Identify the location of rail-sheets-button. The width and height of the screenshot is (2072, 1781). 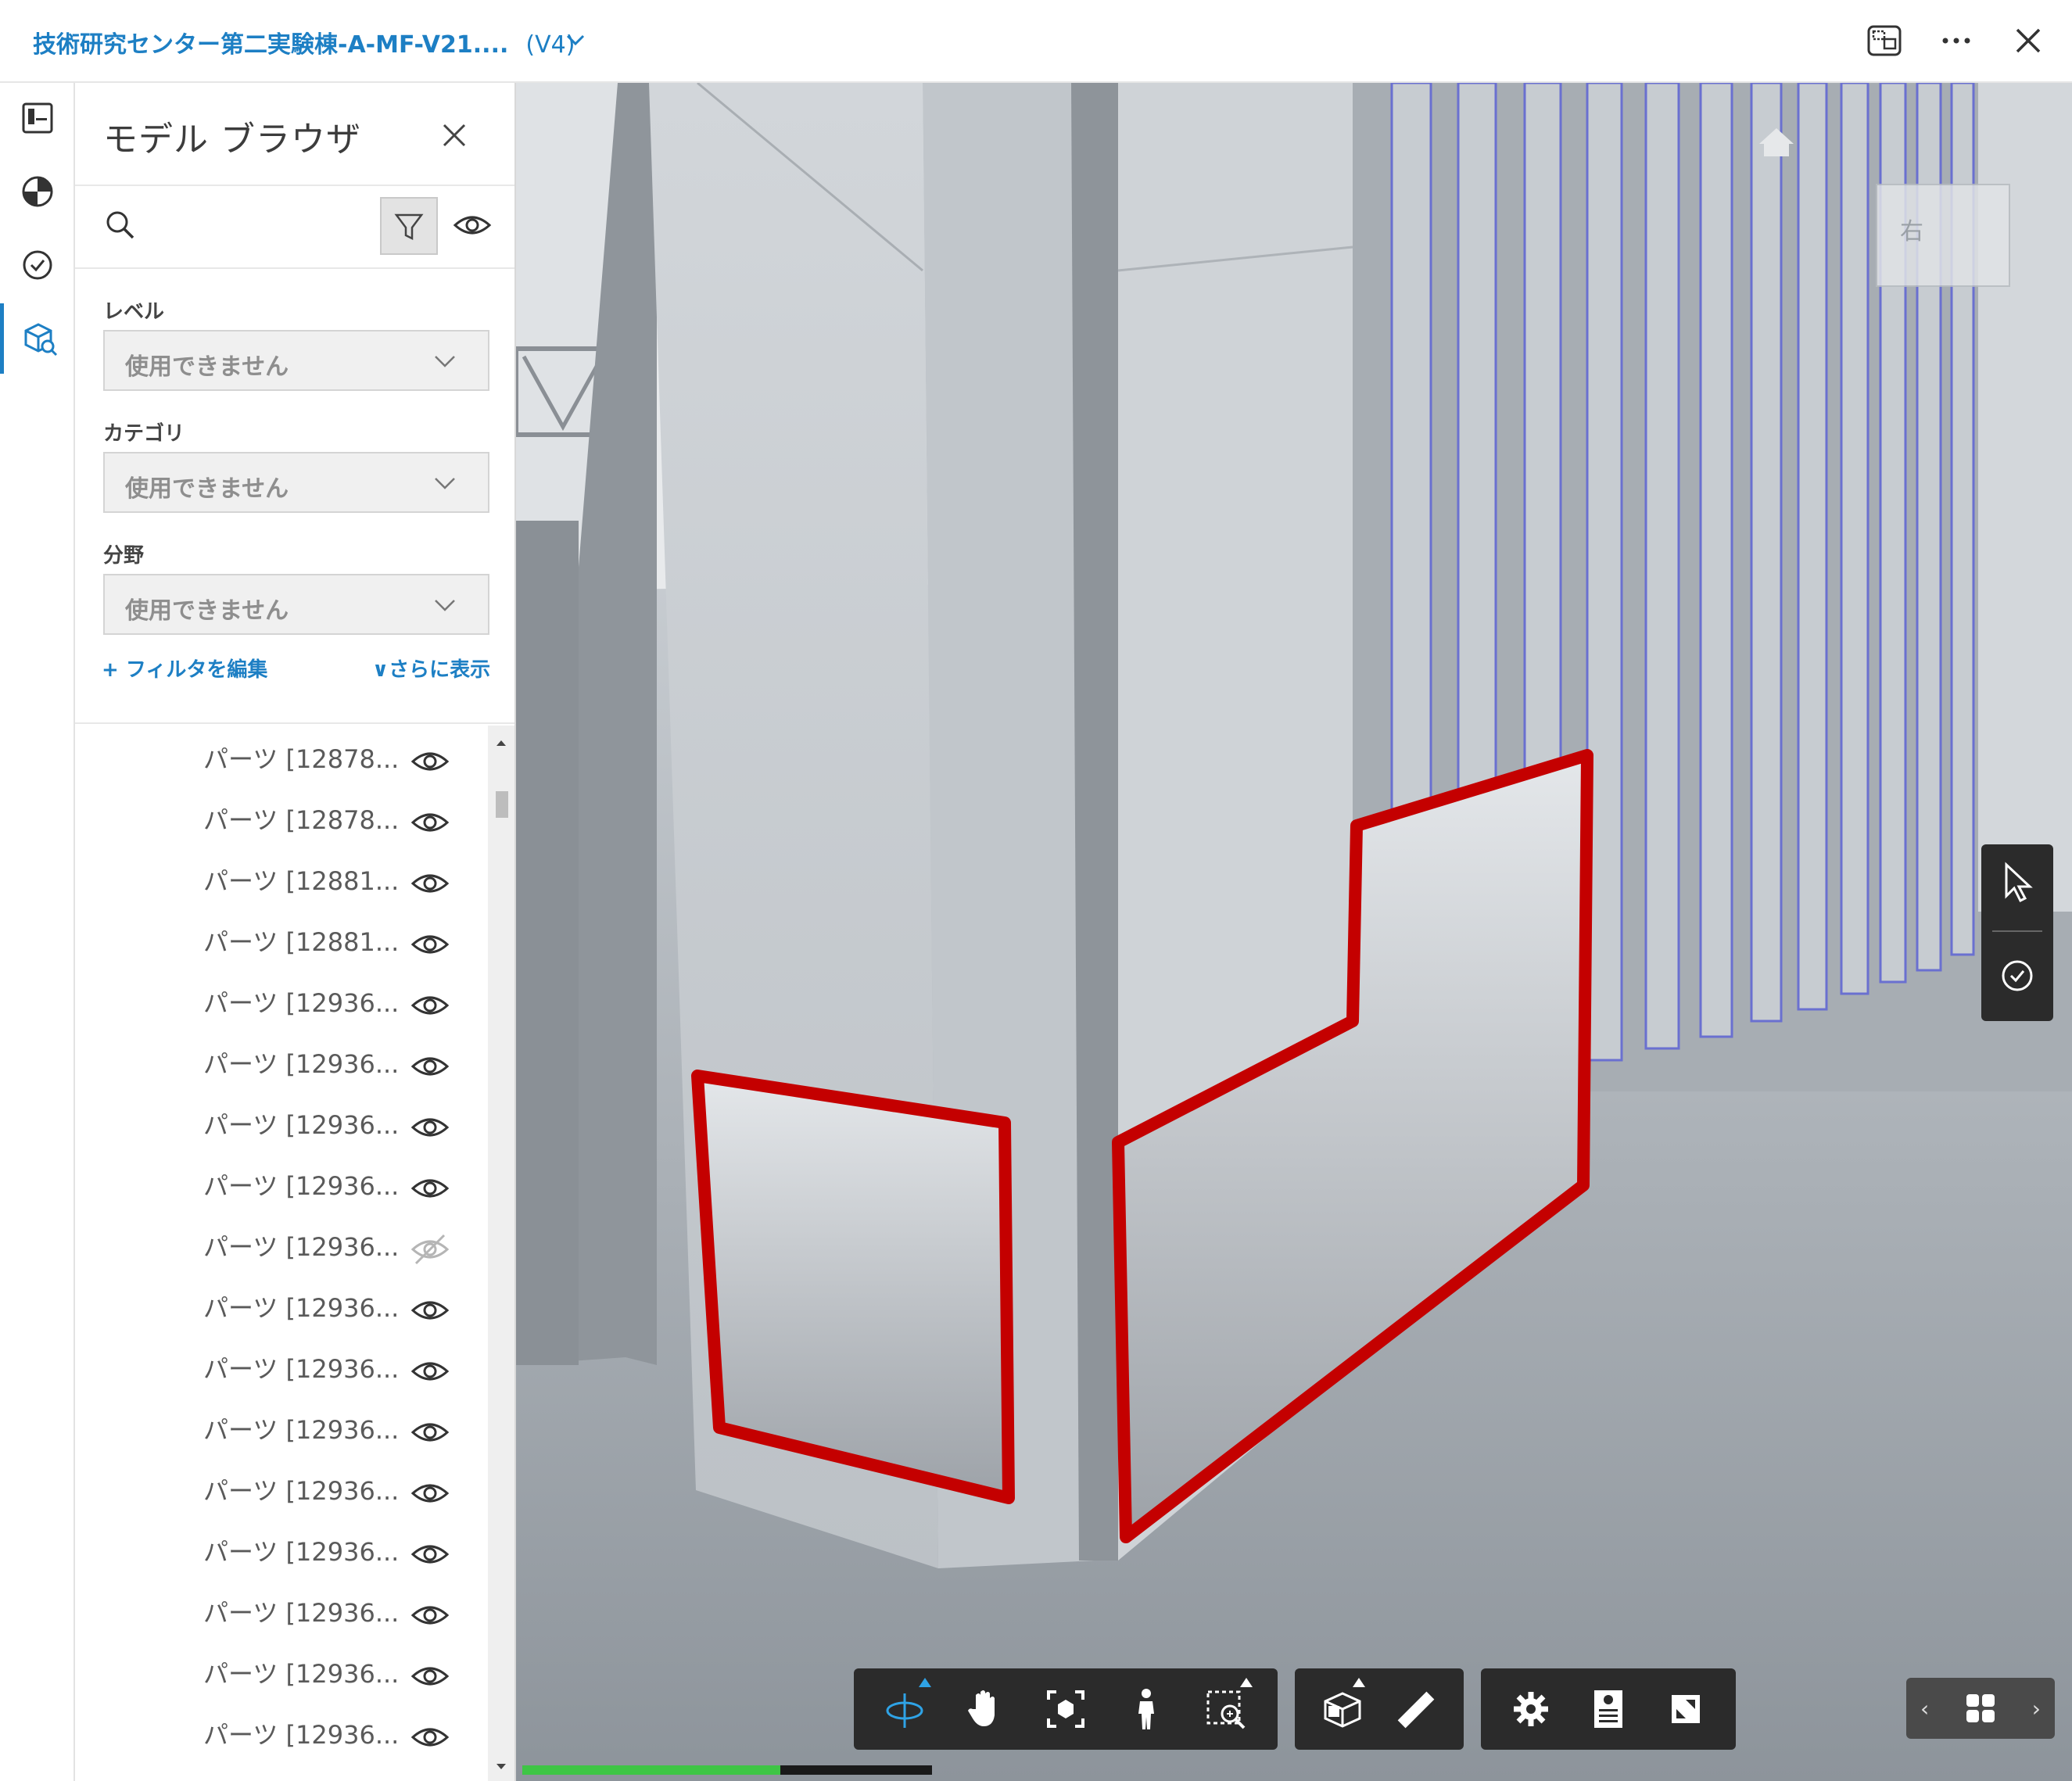
(37, 118).